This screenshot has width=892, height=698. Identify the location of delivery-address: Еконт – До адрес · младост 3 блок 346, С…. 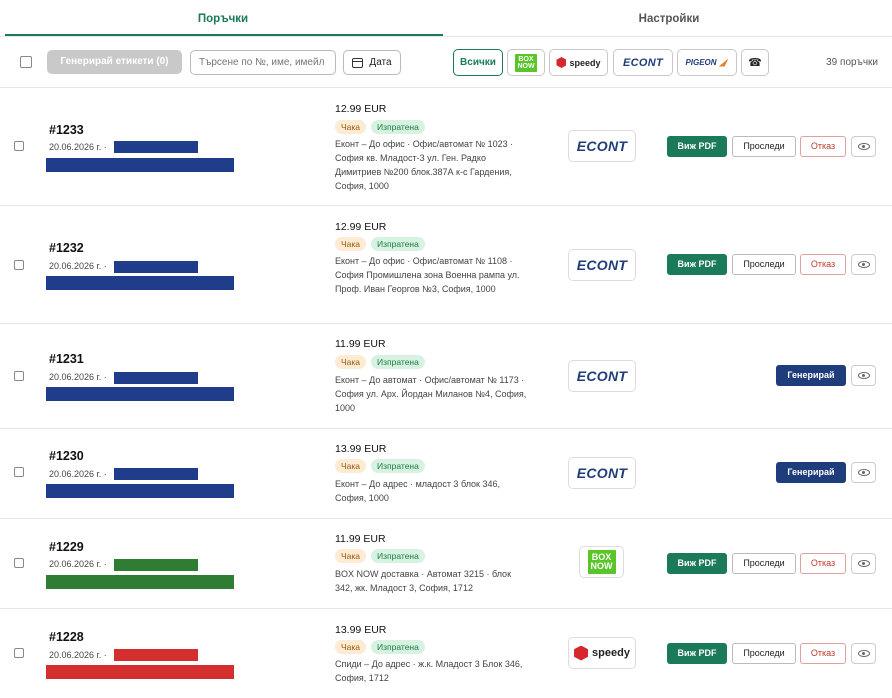
(418, 491).